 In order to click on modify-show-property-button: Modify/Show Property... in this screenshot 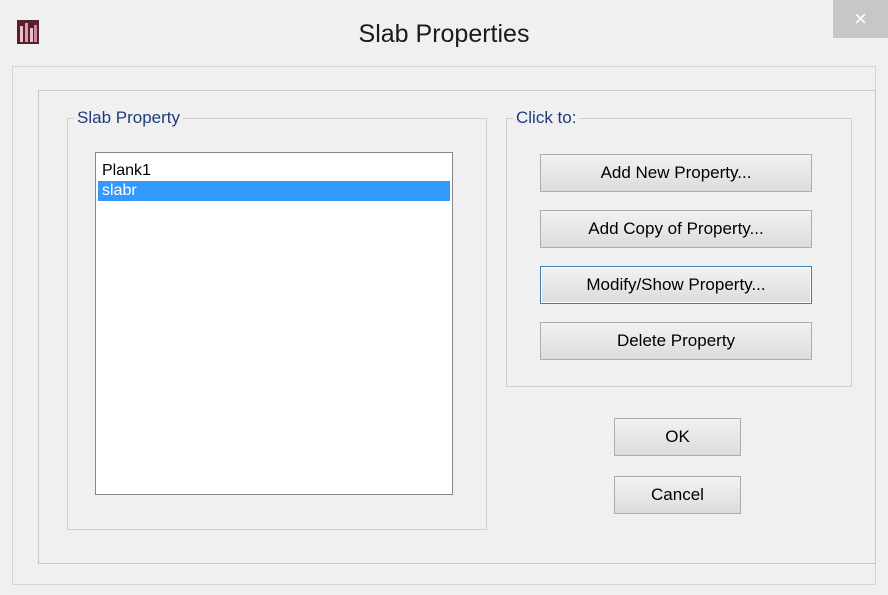, I will do `click(676, 285)`.